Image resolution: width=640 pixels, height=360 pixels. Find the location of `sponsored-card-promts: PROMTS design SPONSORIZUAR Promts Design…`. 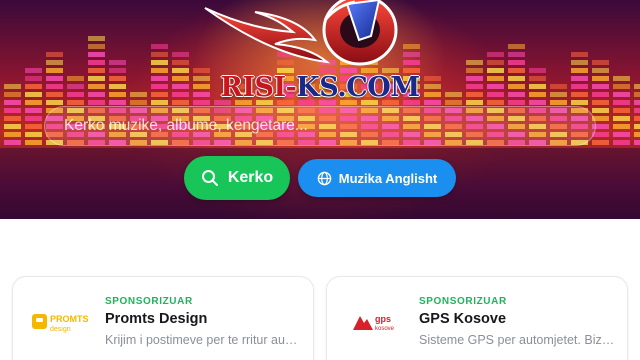

sponsored-card-promts: PROMTS design SPONSORIZUAR Promts Design… is located at coordinates (163, 318).